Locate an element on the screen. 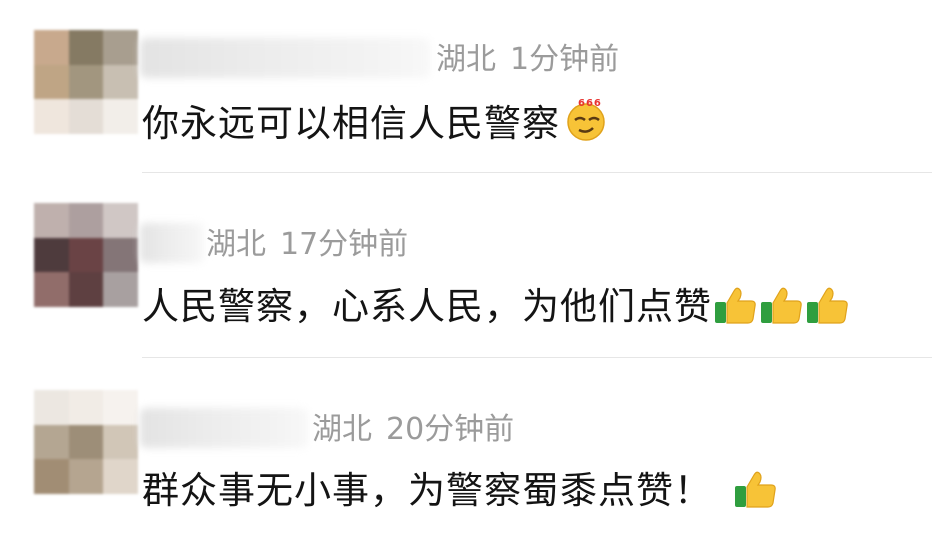 Image resolution: width=932 pixels, height=536 pixels. comment-text: 你永远可以相信人民警察 666 is located at coordinates (376, 125).